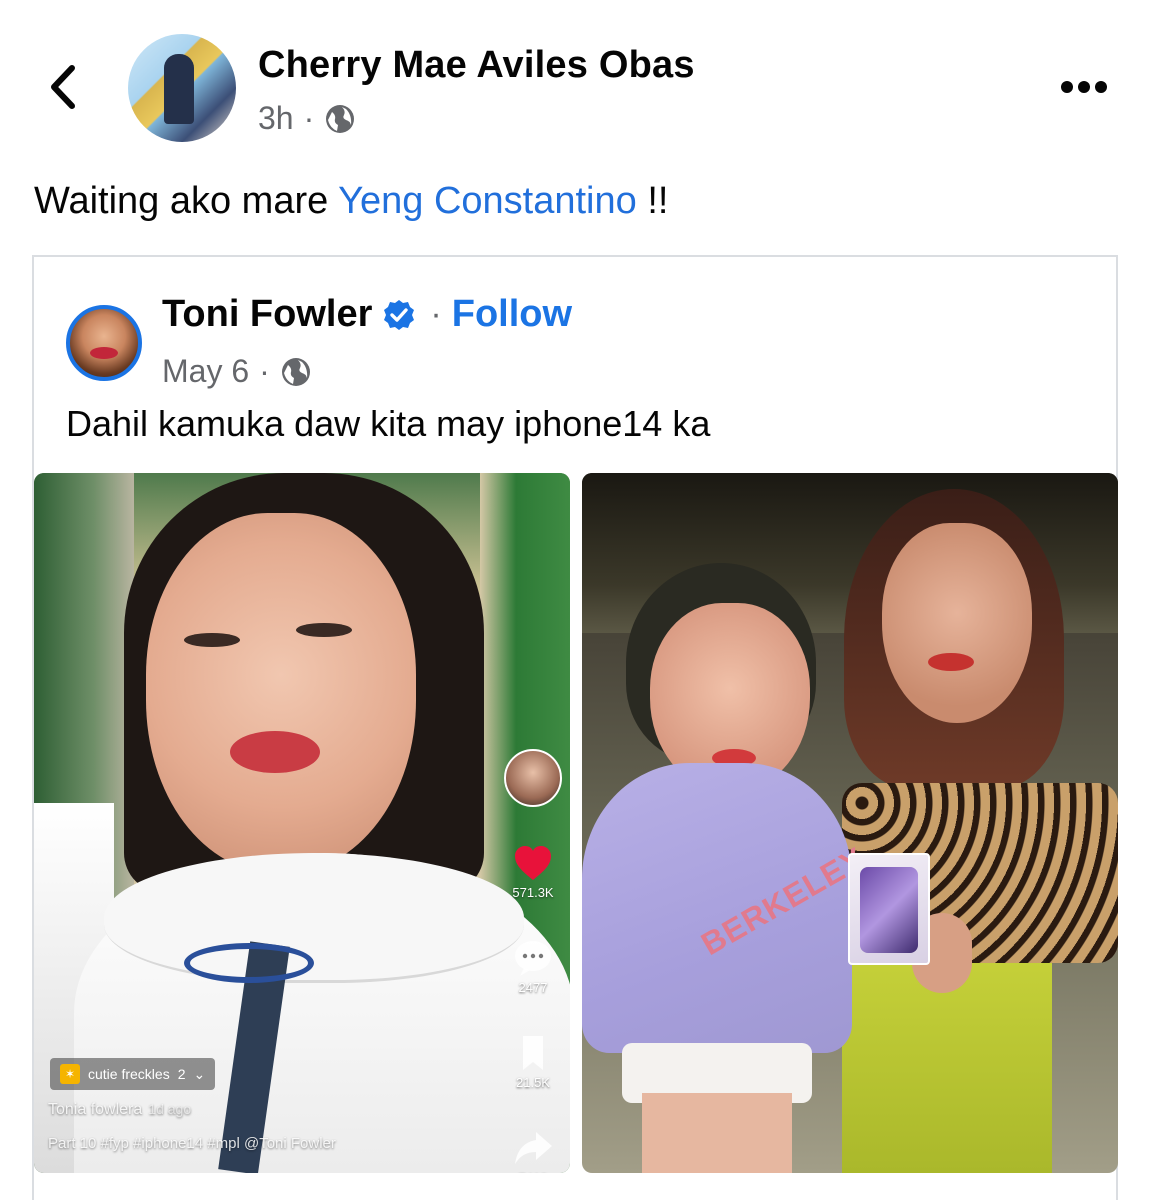 This screenshot has width=1149, height=1200. What do you see at coordinates (314, 918) in the screenshot?
I see `photo-collar` at bounding box center [314, 918].